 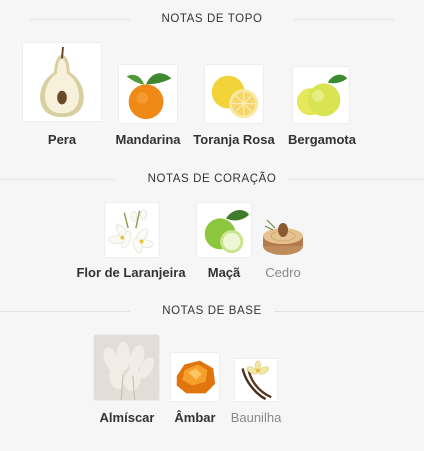 What do you see at coordinates (322, 139) in the screenshot?
I see `note-label: Bergamota` at bounding box center [322, 139].